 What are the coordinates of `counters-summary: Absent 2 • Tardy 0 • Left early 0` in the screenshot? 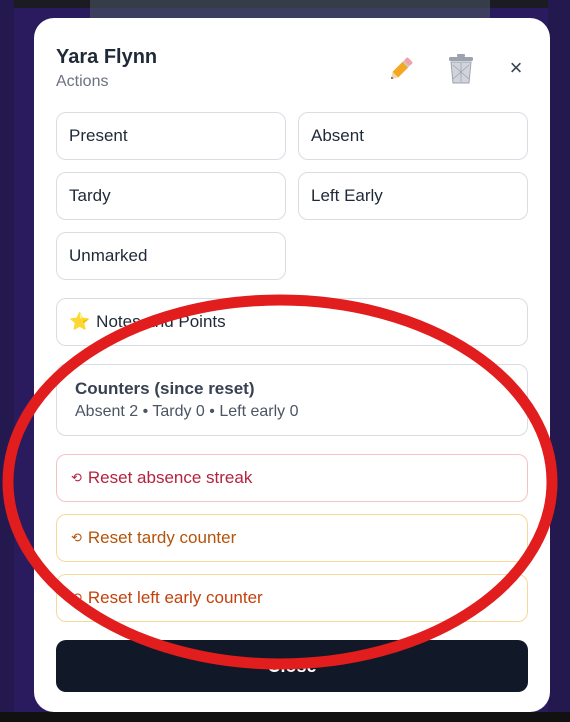 It's located at (187, 411).